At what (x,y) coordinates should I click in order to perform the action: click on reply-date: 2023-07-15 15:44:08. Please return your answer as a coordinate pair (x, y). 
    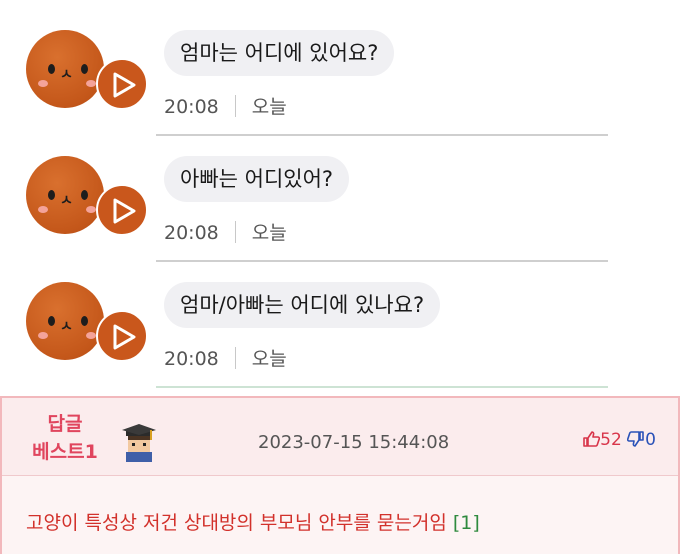
    Looking at the image, I should click on (354, 442).